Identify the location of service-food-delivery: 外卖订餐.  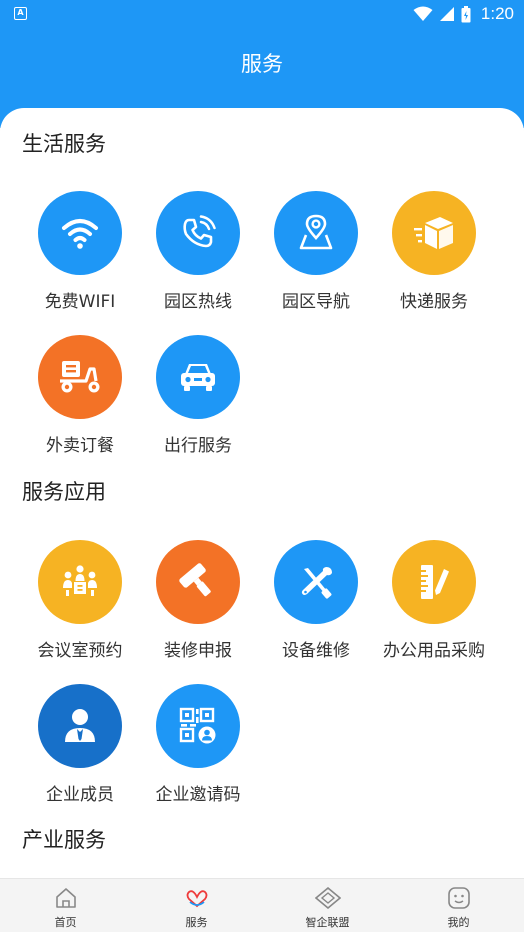
(80, 395).